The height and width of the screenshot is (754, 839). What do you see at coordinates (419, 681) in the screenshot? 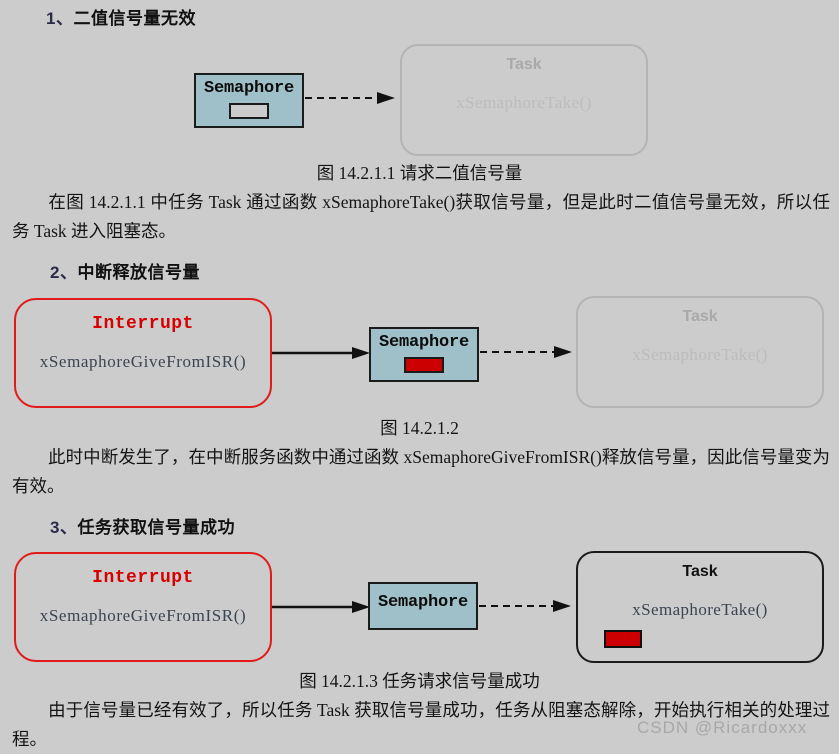
I see `figure-caption-3: 图 14.2.1.3 任务请求信号量成功` at bounding box center [419, 681].